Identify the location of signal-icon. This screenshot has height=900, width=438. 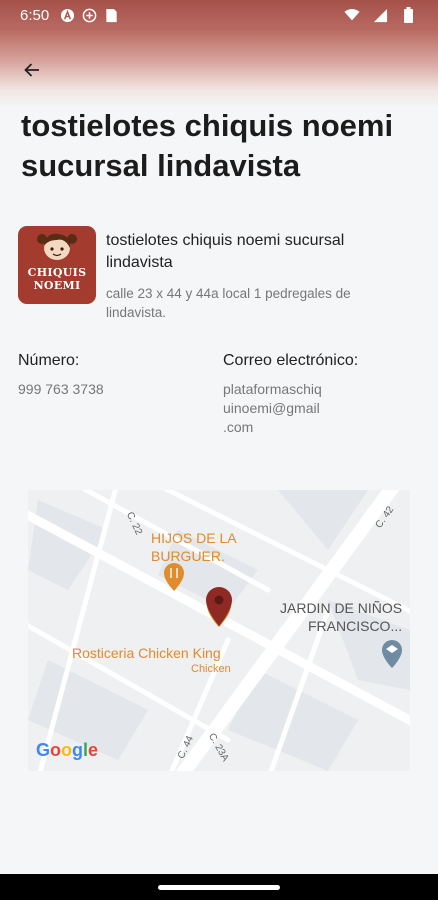
(380, 15).